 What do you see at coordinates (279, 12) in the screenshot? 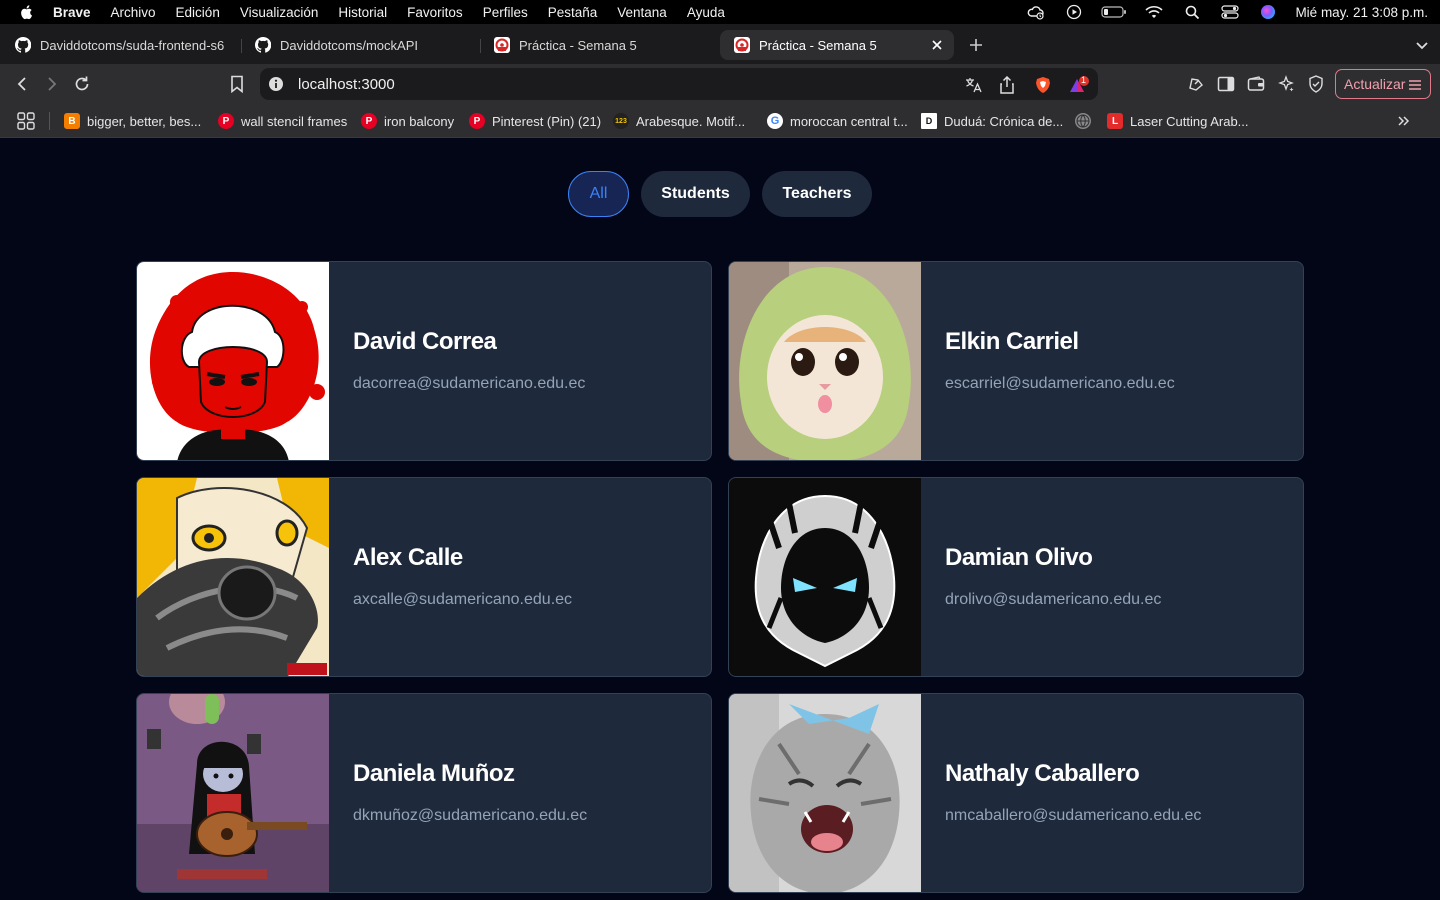
I see `menu-visualizacion: Visualización` at bounding box center [279, 12].